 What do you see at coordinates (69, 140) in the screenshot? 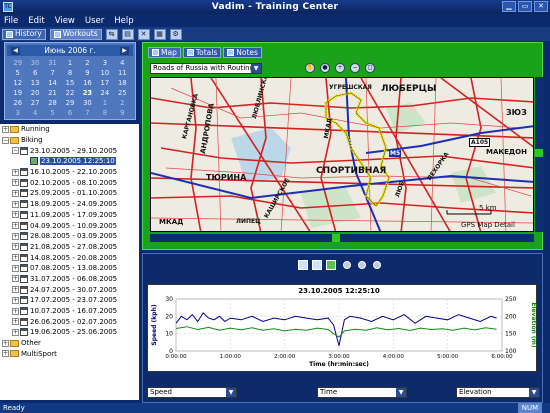
I see `tree-folder: − Biking` at bounding box center [69, 140].